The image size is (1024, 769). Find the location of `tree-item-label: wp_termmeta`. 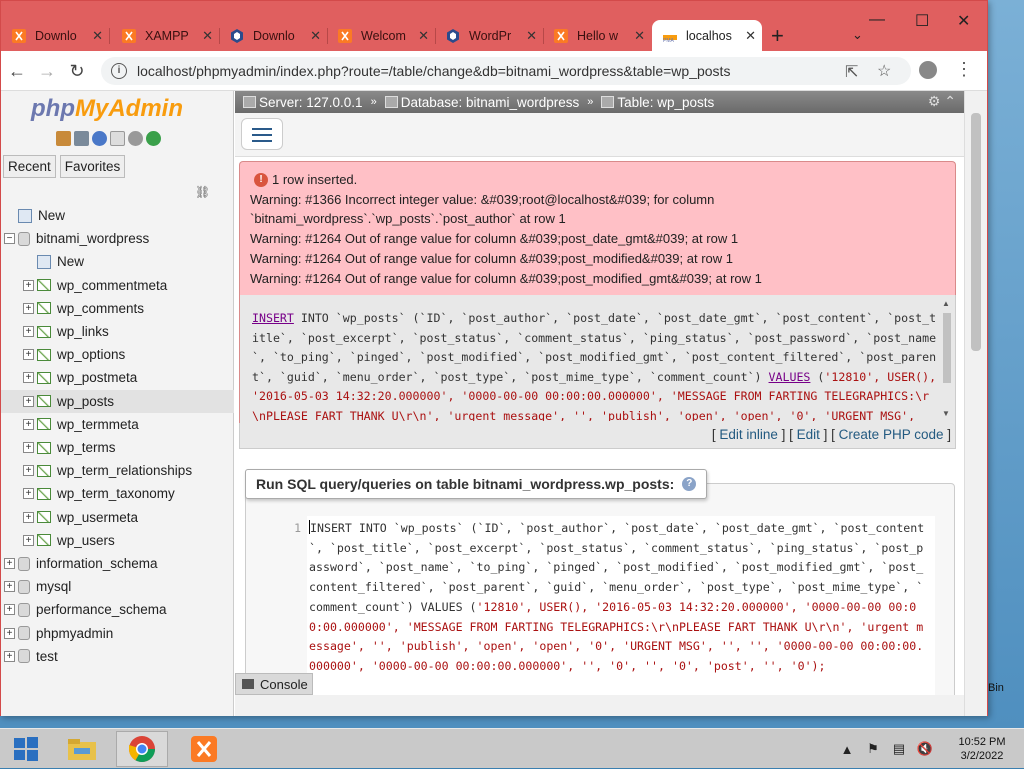

tree-item-label: wp_termmeta is located at coordinates (98, 424).